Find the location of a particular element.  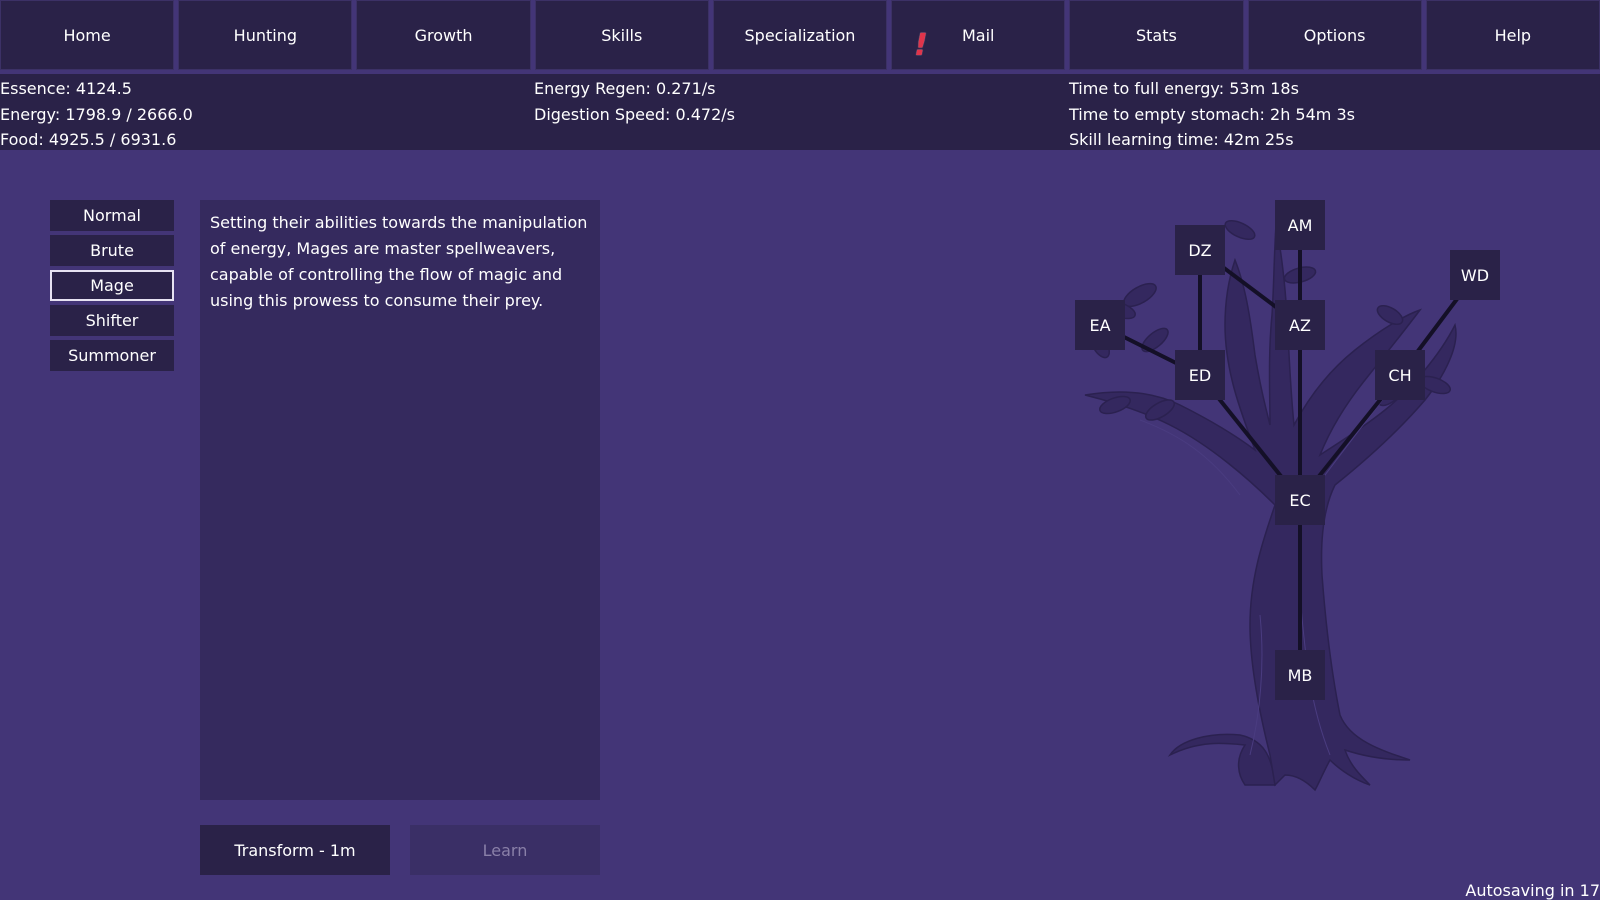

specialization-list: Normal Brute Mage Shifter Summoner is located at coordinates (112, 285).